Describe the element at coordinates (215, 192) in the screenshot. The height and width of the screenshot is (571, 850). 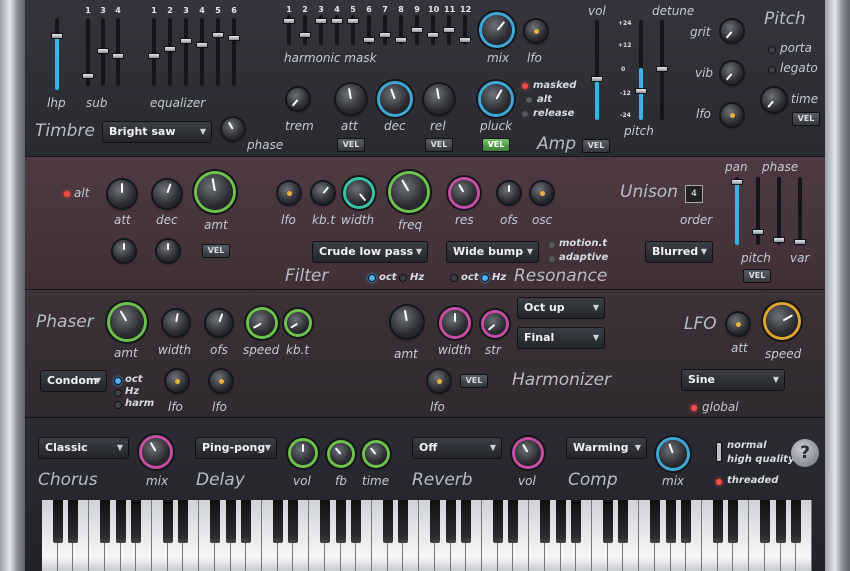
I see `filter-amt-knob` at that location.